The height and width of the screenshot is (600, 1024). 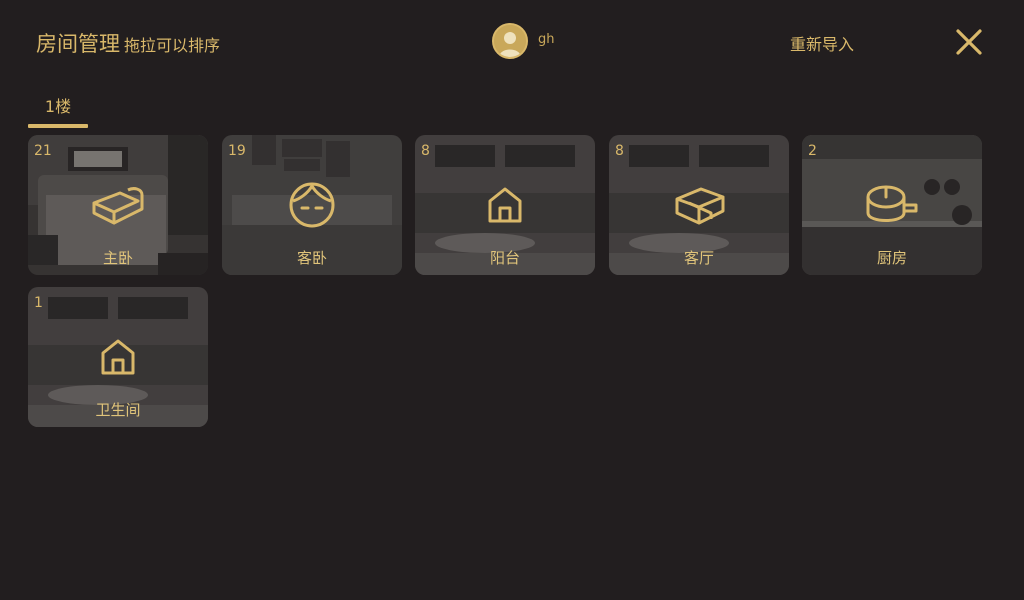 I want to click on tab-active-indicator, so click(x=58, y=126).